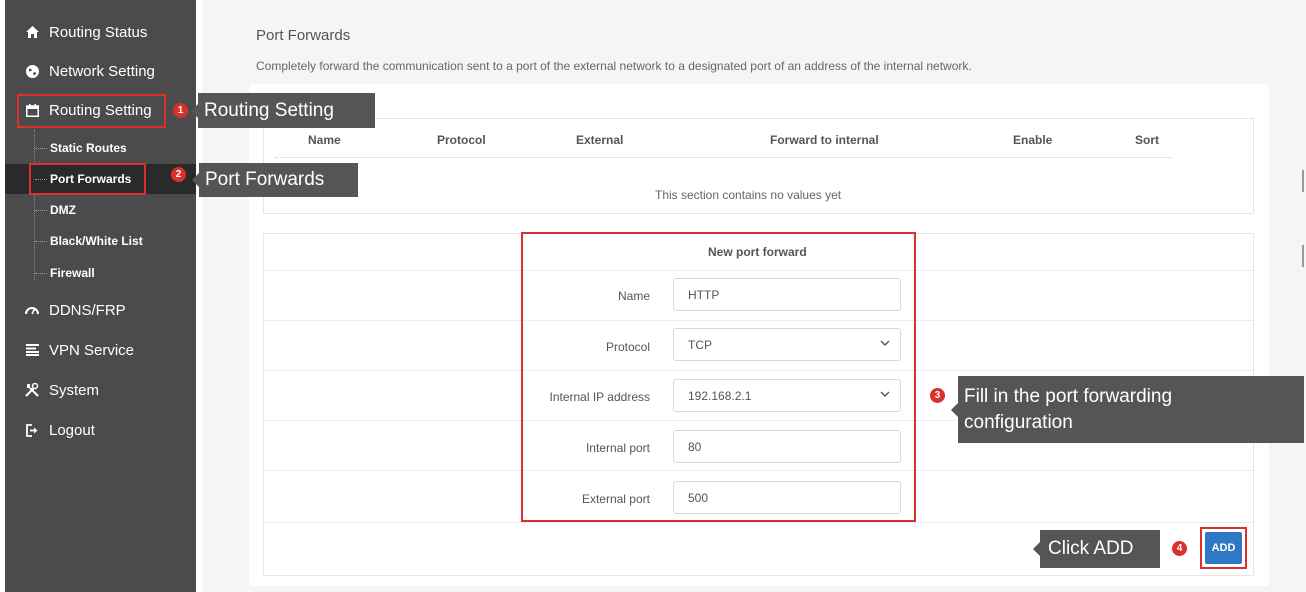 Image resolution: width=1306 pixels, height=592 pixels. What do you see at coordinates (748, 195) in the screenshot?
I see `empty-table-message: This section contains no values yet` at bounding box center [748, 195].